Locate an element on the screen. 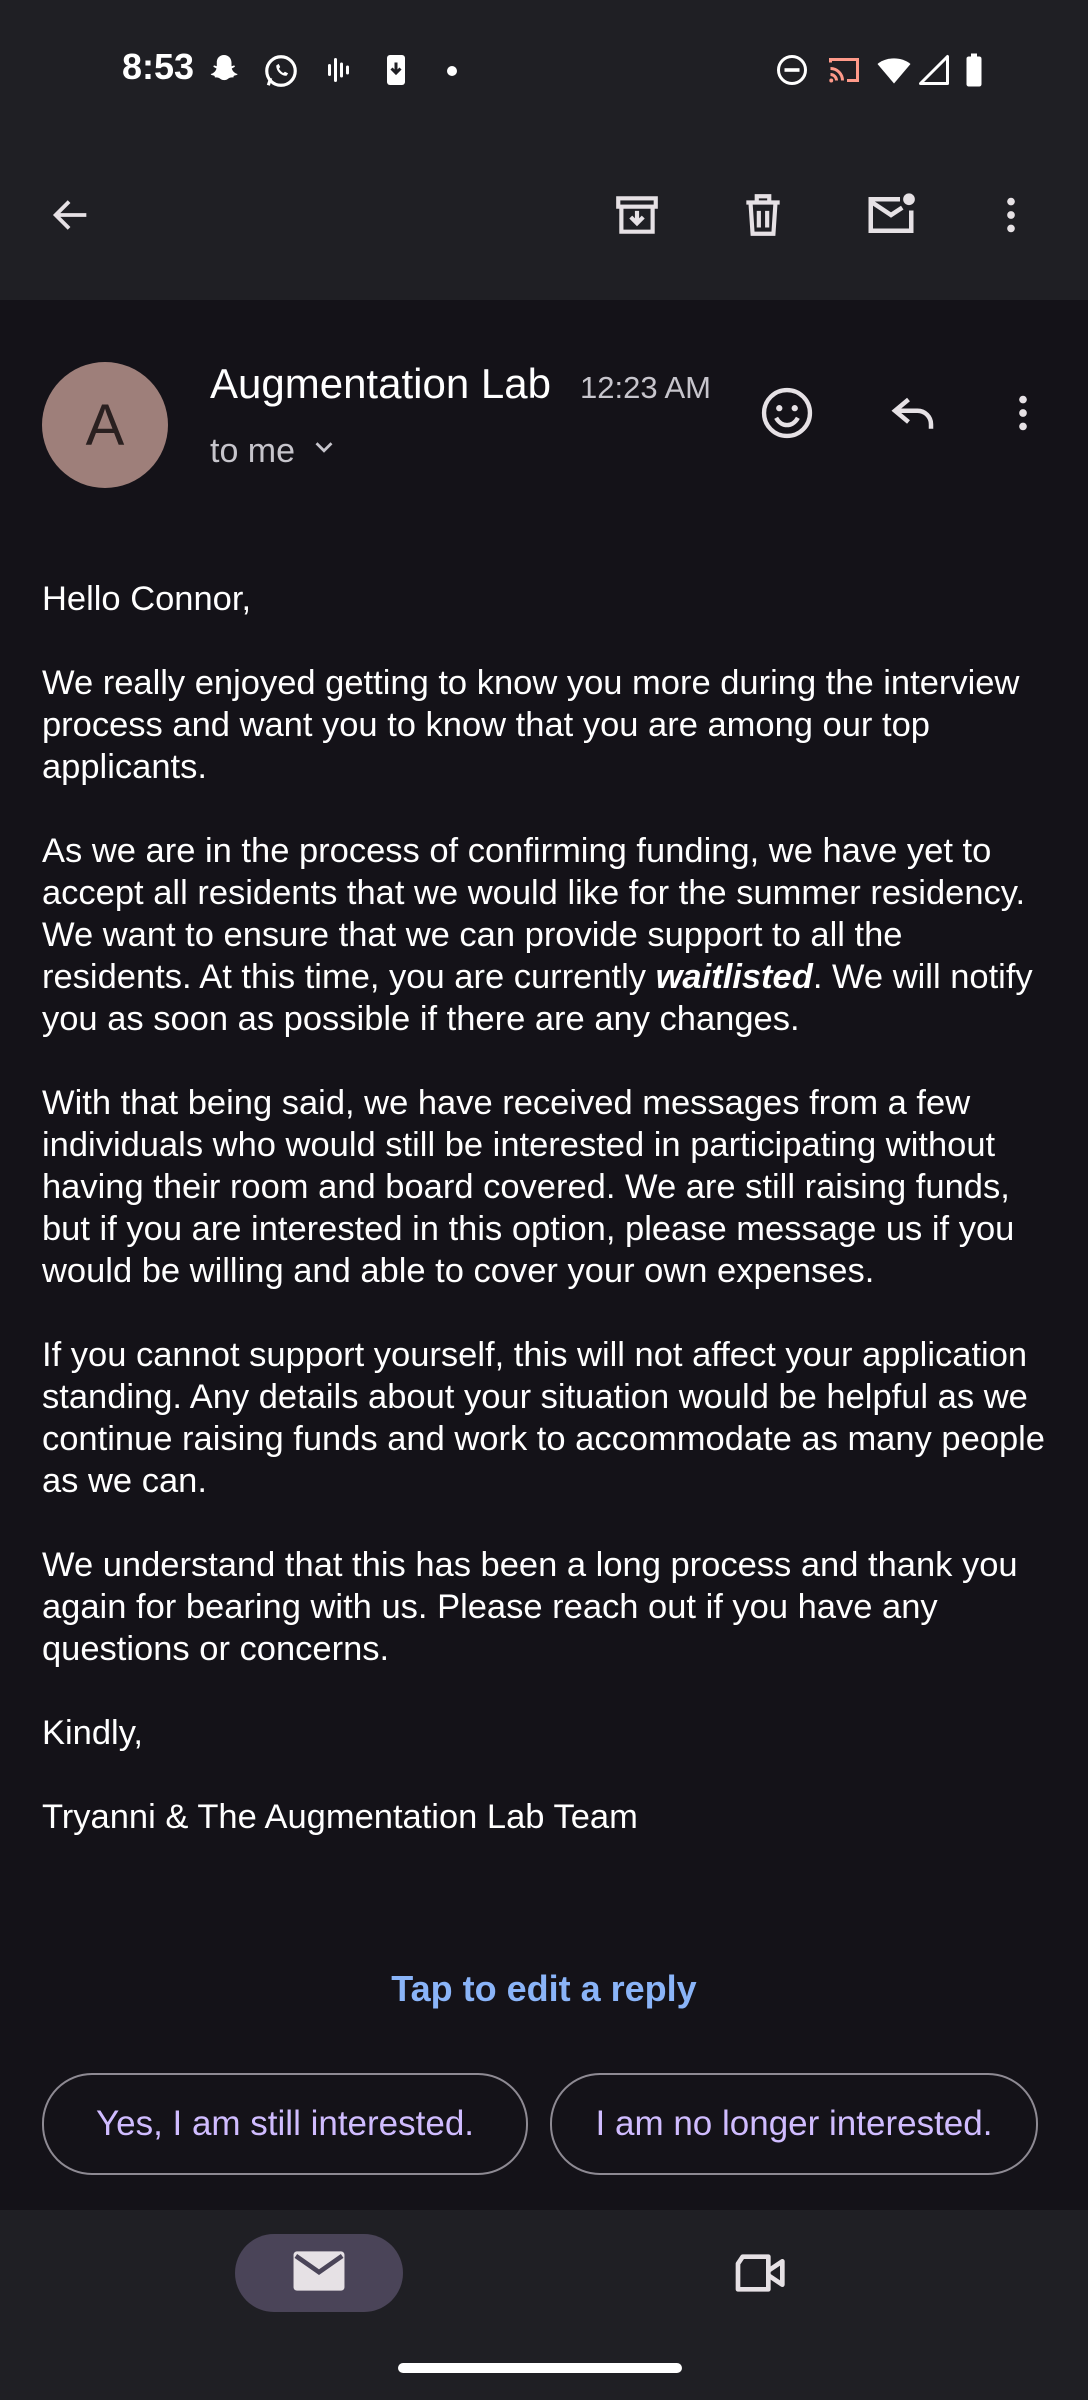  signal-icon is located at coordinates (934, 72).